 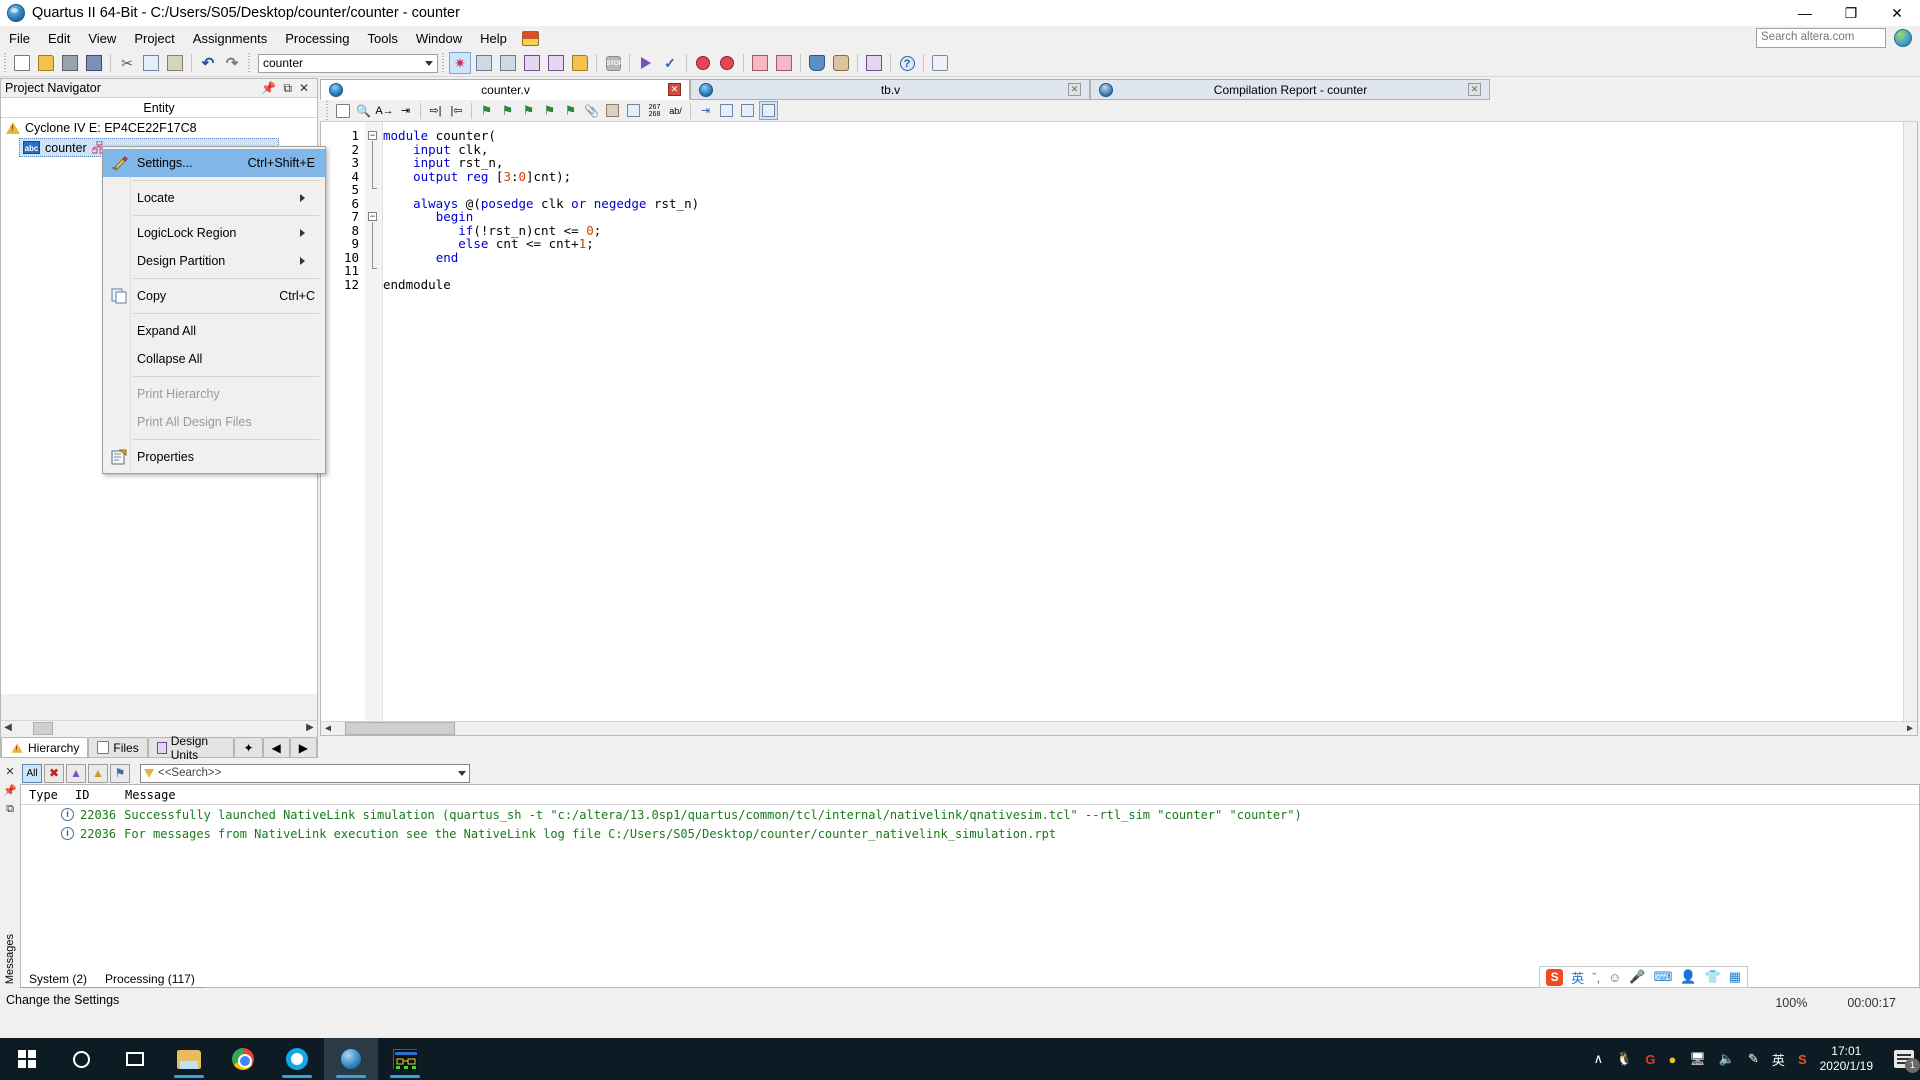 I want to click on uncomment-button, so click(x=633, y=110).